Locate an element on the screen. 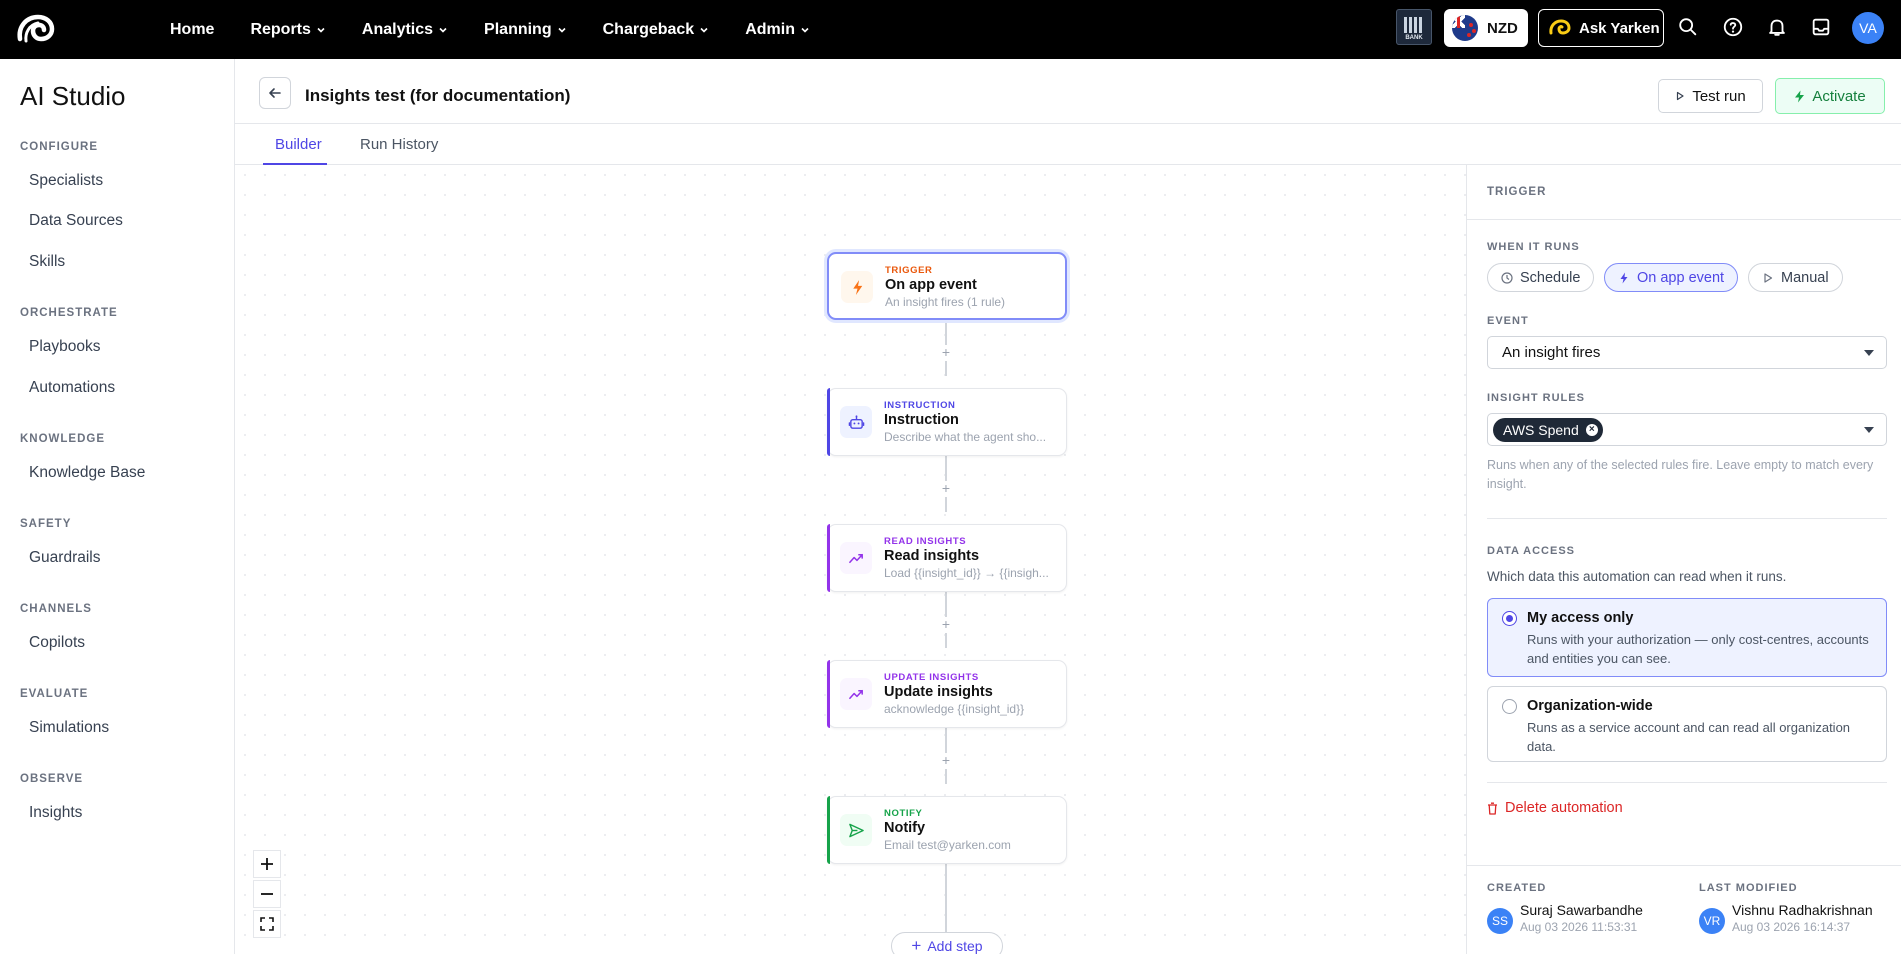 Image resolution: width=1901 pixels, height=954 pixels. sidebar-item-specialists: Specialists is located at coordinates (66, 181).